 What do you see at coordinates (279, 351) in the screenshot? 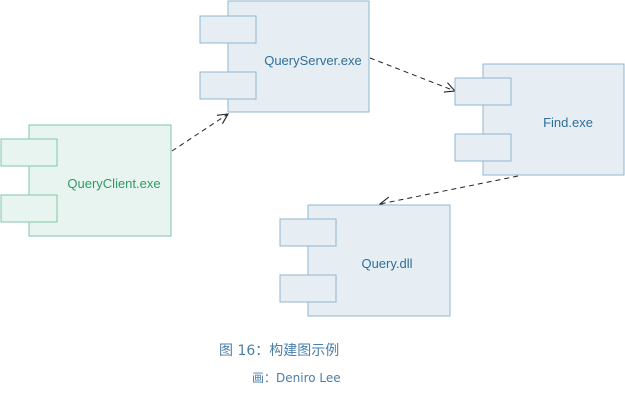
I see `figure-caption-title: 图 16：构建图示例` at bounding box center [279, 351].